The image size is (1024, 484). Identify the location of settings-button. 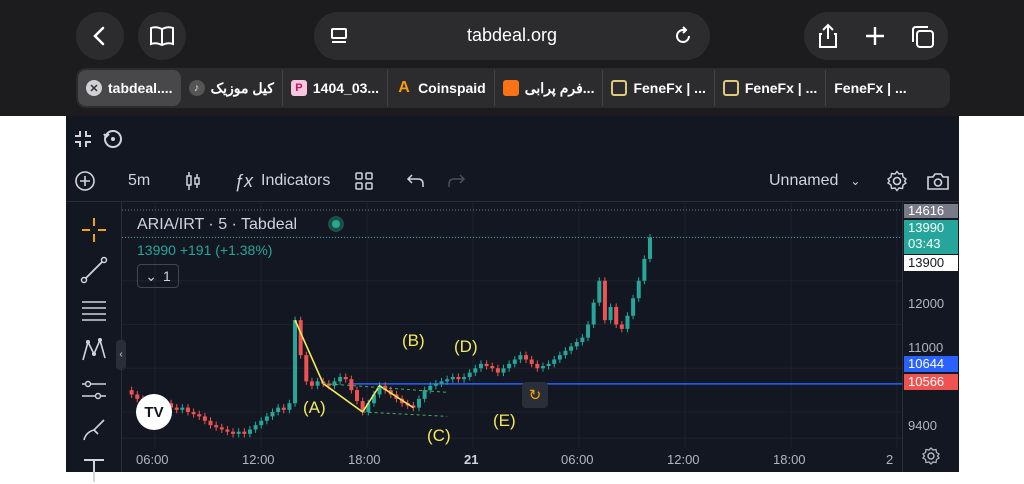
(897, 181).